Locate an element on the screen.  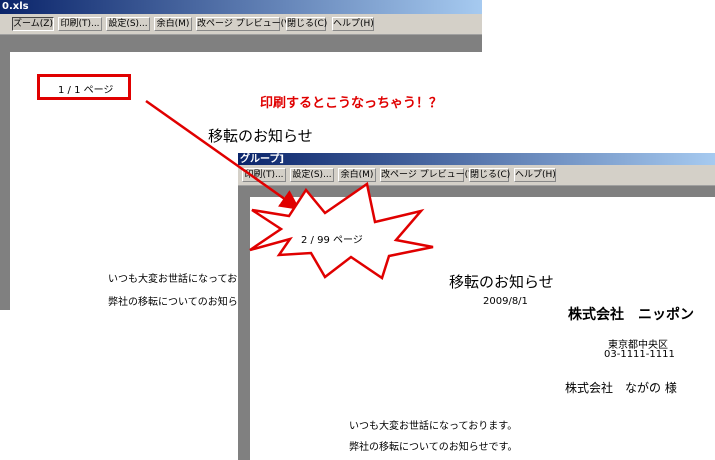
page-indicator: 2 / 99 ページ is located at coordinates (332, 240).